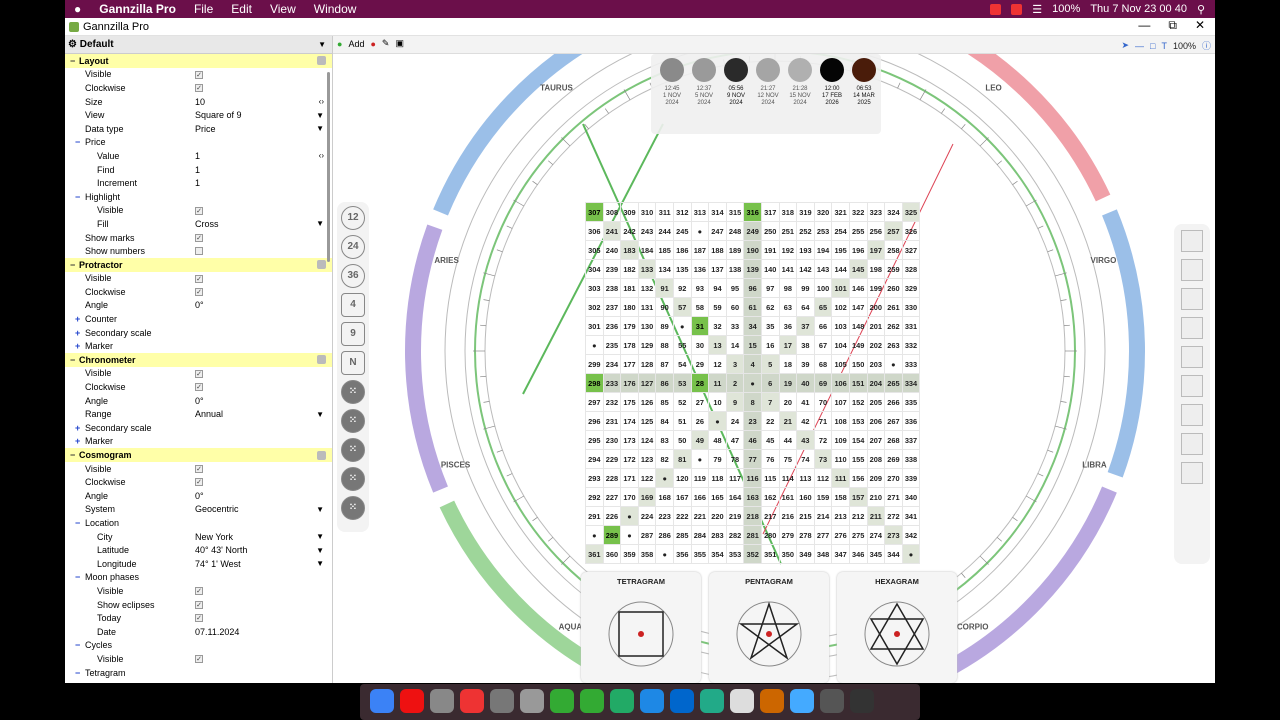 This screenshot has width=1280, height=720. What do you see at coordinates (199, 305) in the screenshot?
I see `property-value: 0°` at bounding box center [199, 305].